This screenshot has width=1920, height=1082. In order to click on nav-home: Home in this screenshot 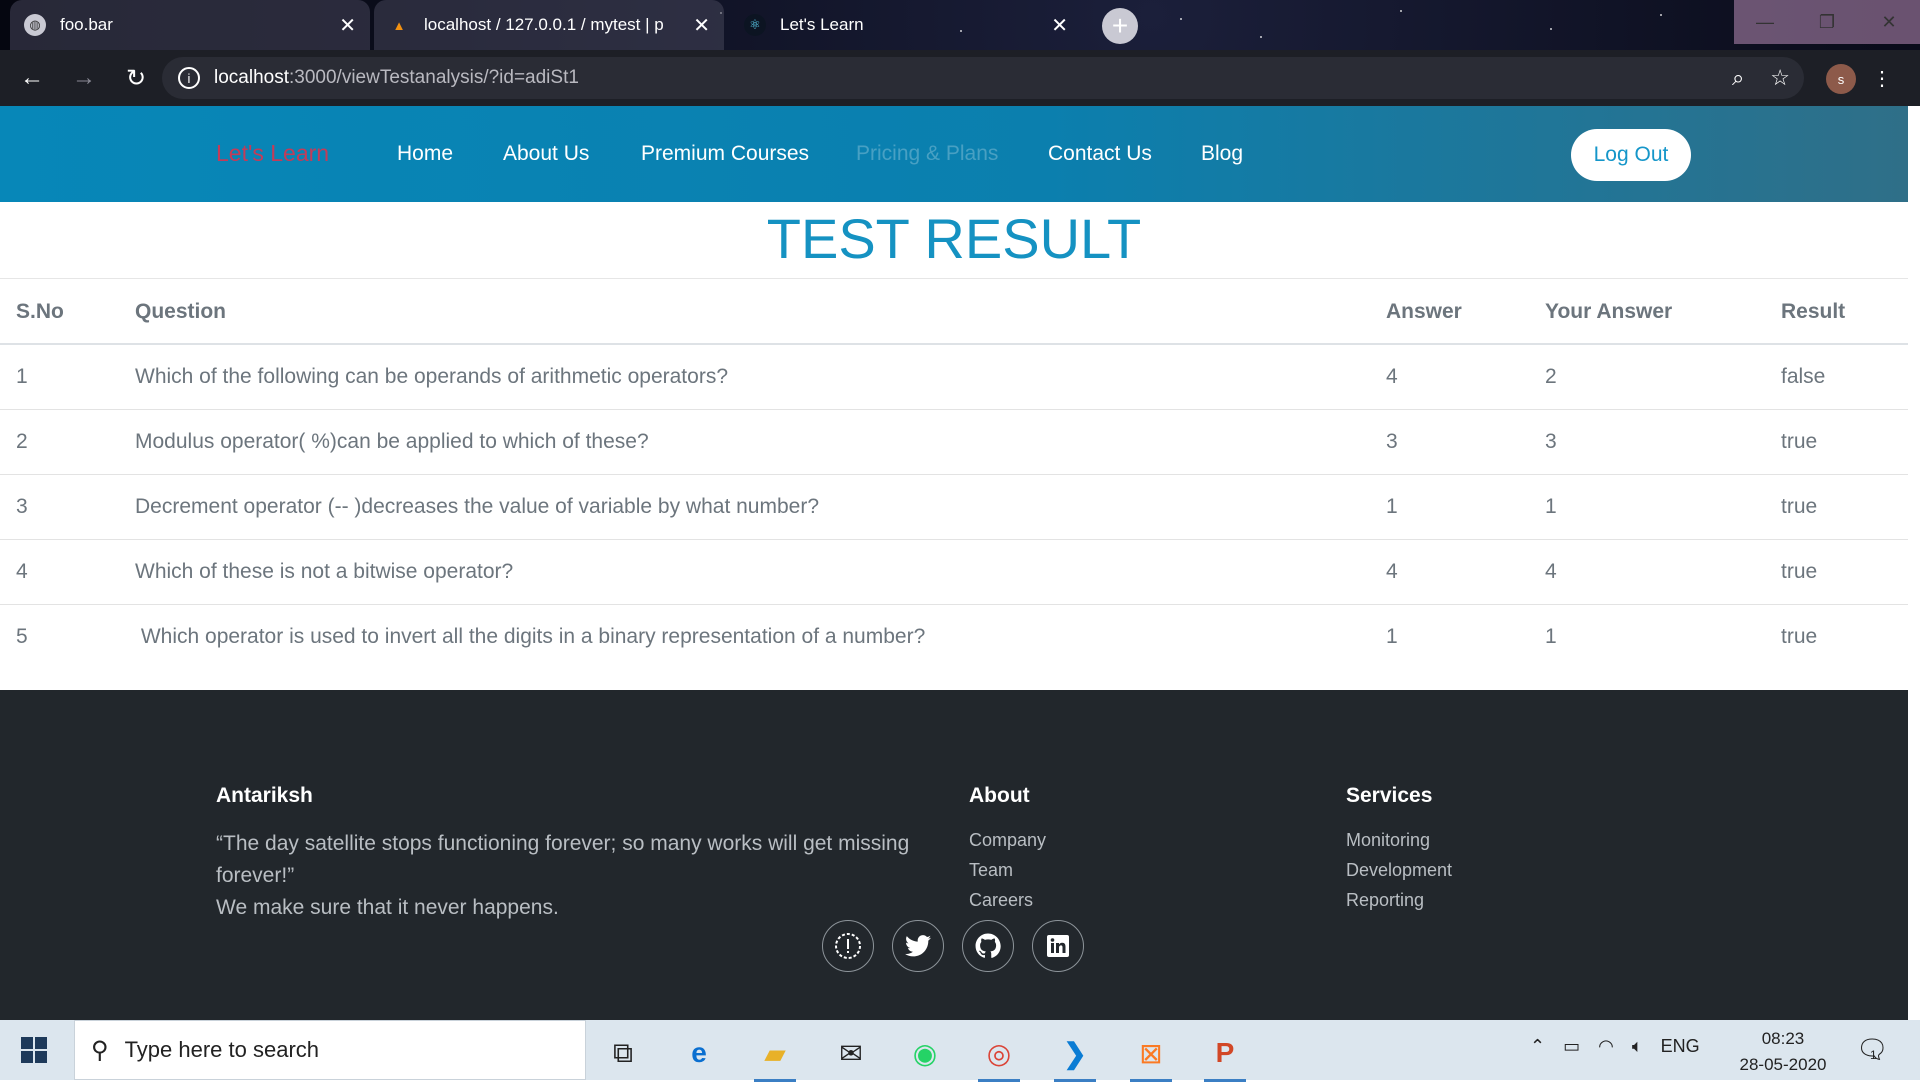, I will do `click(425, 154)`.